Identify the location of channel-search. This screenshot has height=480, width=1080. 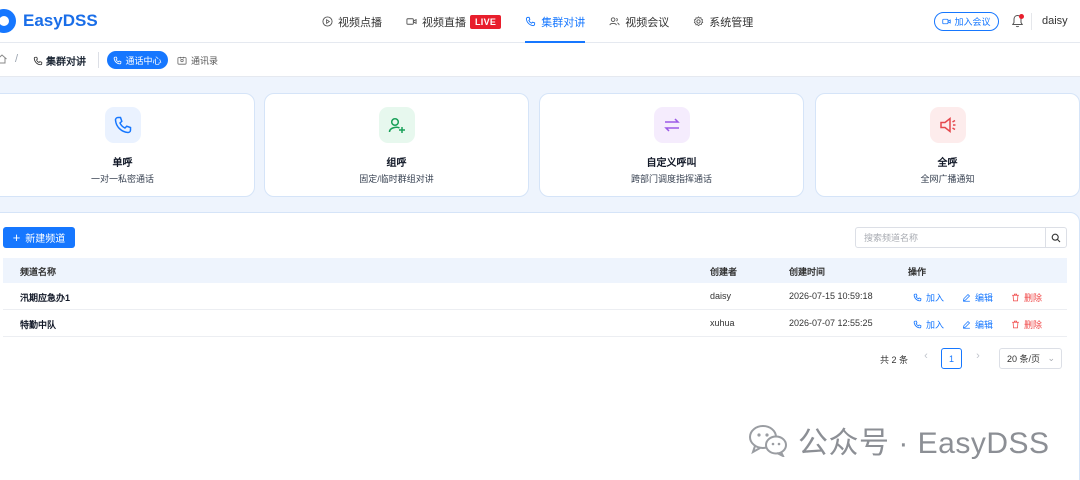
(961, 237).